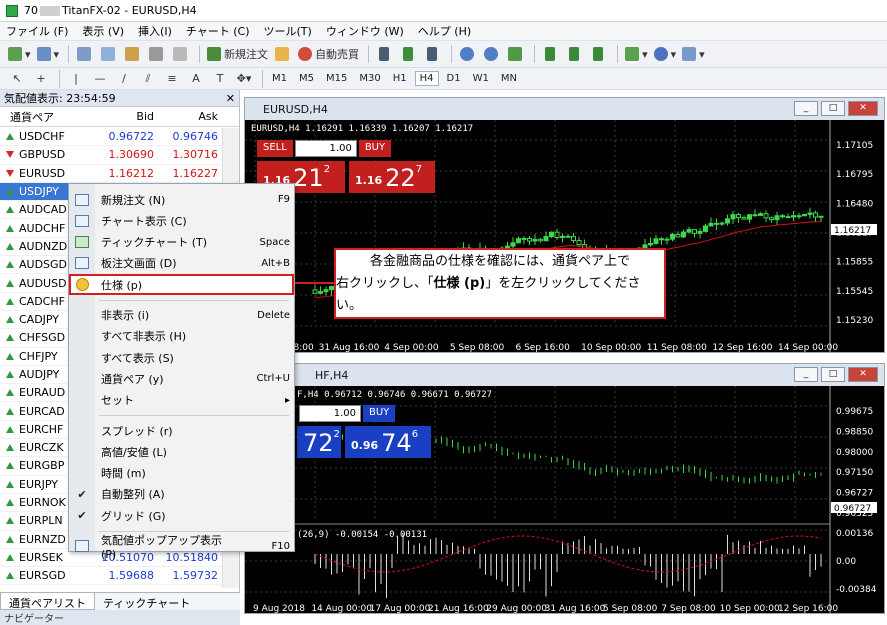  I want to click on trendline-button: /, so click(124, 79).